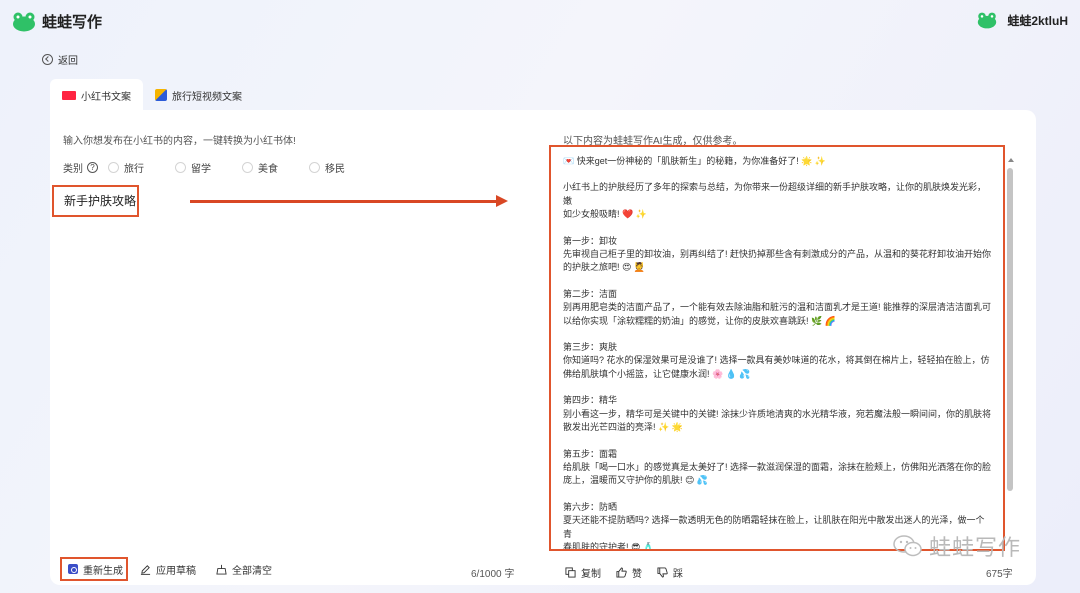  I want to click on output-line: 第五步：面霜, so click(590, 453).